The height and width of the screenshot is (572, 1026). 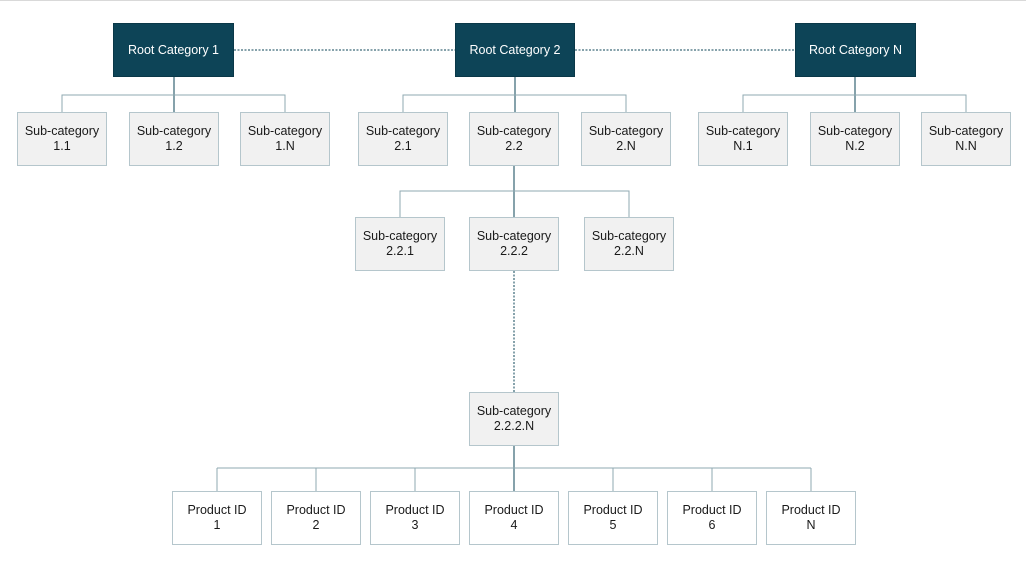 I want to click on product-2: Product ID 2, so click(x=316, y=518).